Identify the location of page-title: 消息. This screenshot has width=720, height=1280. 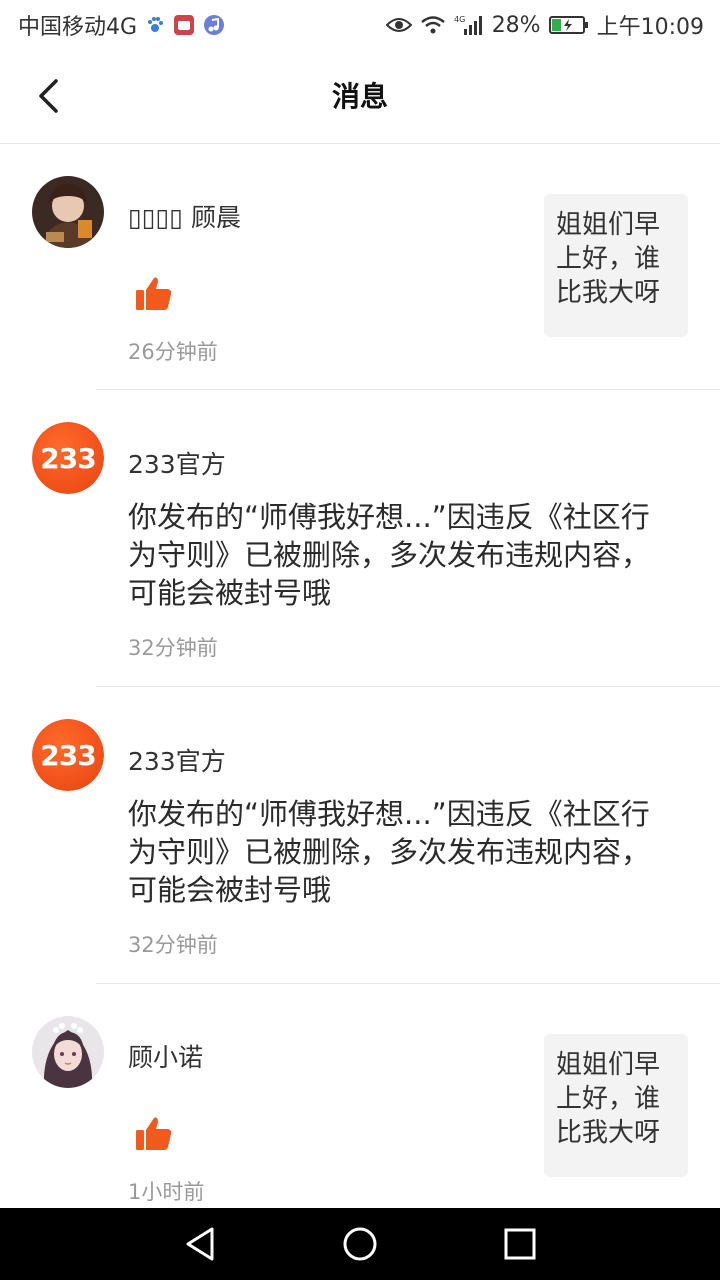
(359, 96).